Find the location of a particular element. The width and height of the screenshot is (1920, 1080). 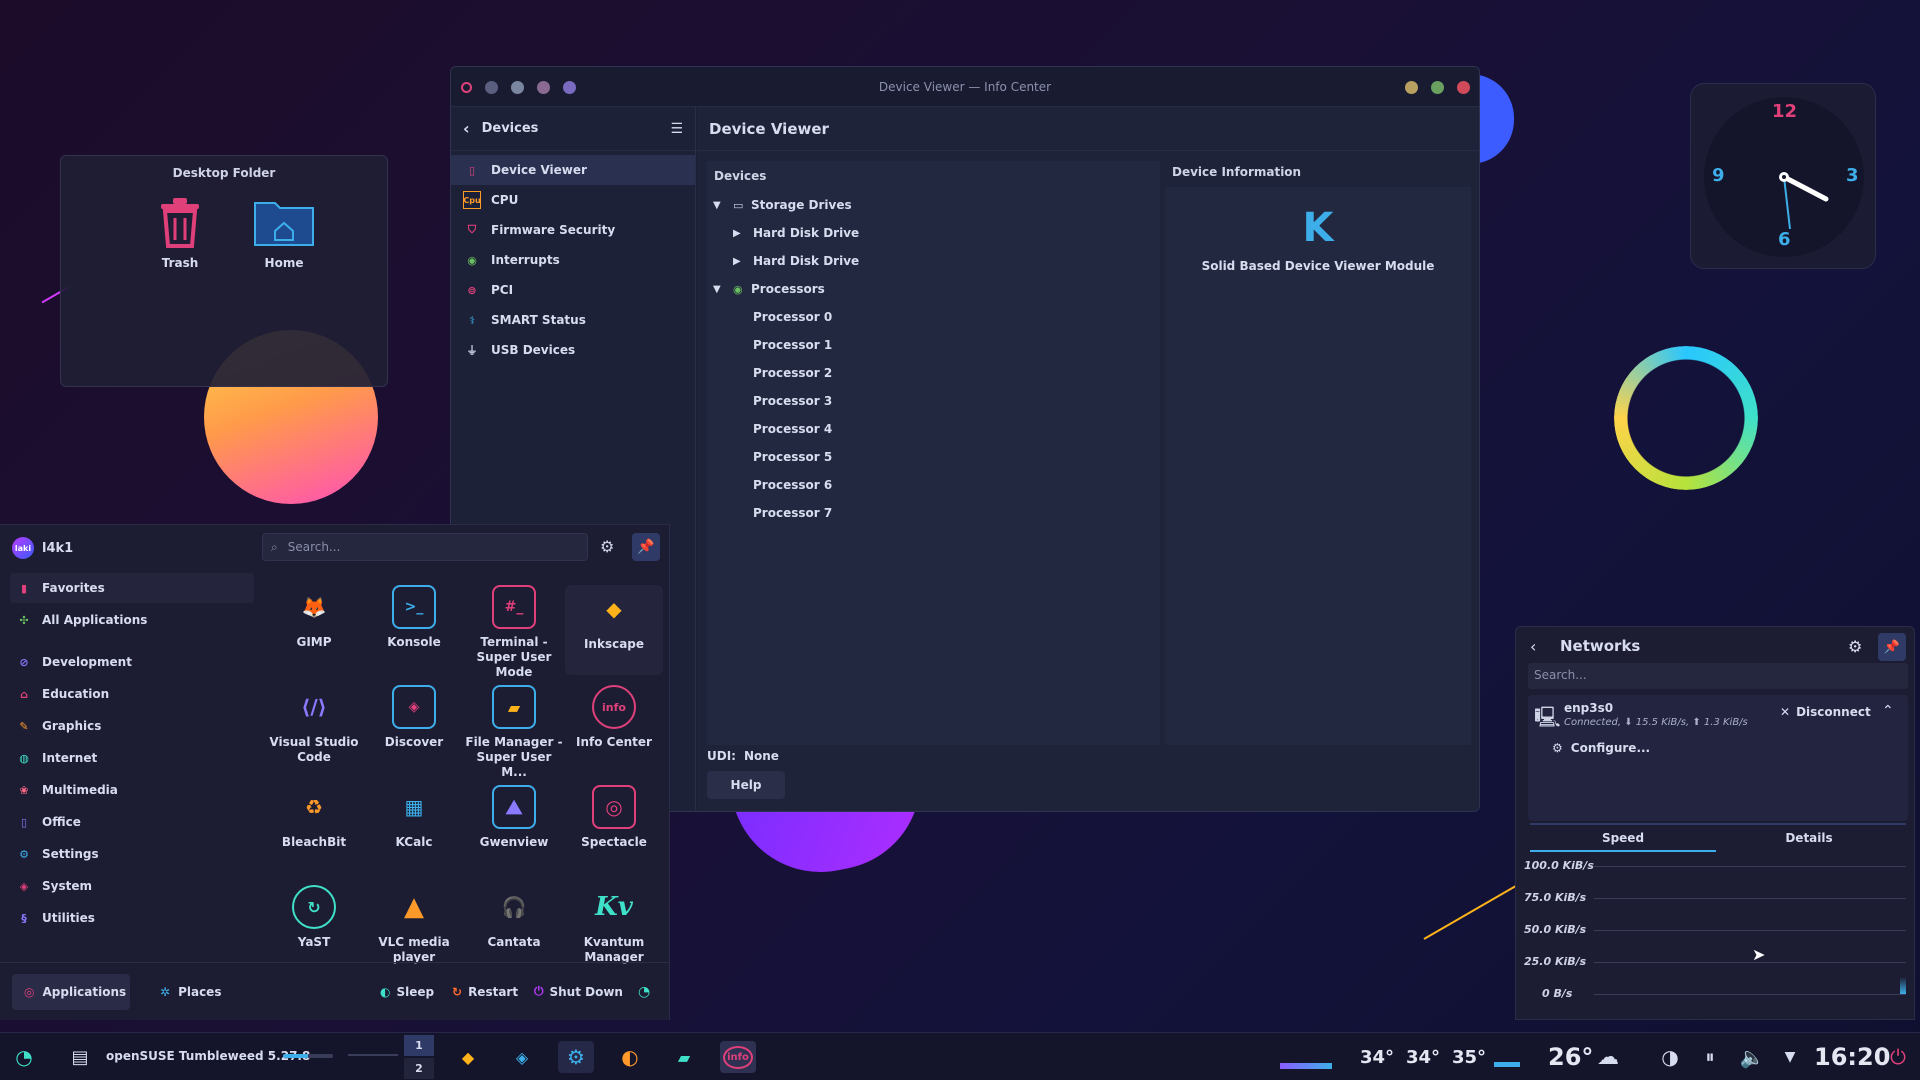

tree-item-processors: ▼ ◉ Processors is located at coordinates (933, 289).